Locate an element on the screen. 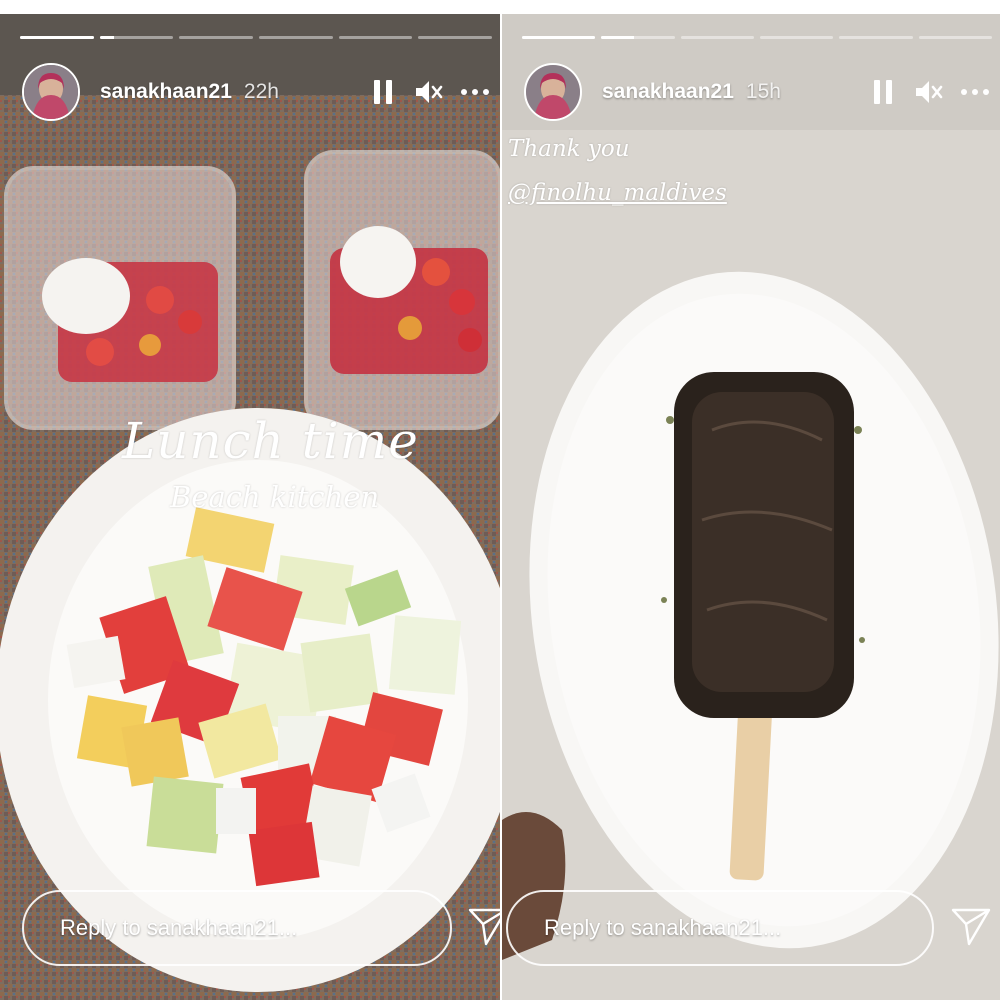 Image resolution: width=1000 pixels, height=1000 pixels. story-header: sanakhaan21 15h is located at coordinates (757, 92).